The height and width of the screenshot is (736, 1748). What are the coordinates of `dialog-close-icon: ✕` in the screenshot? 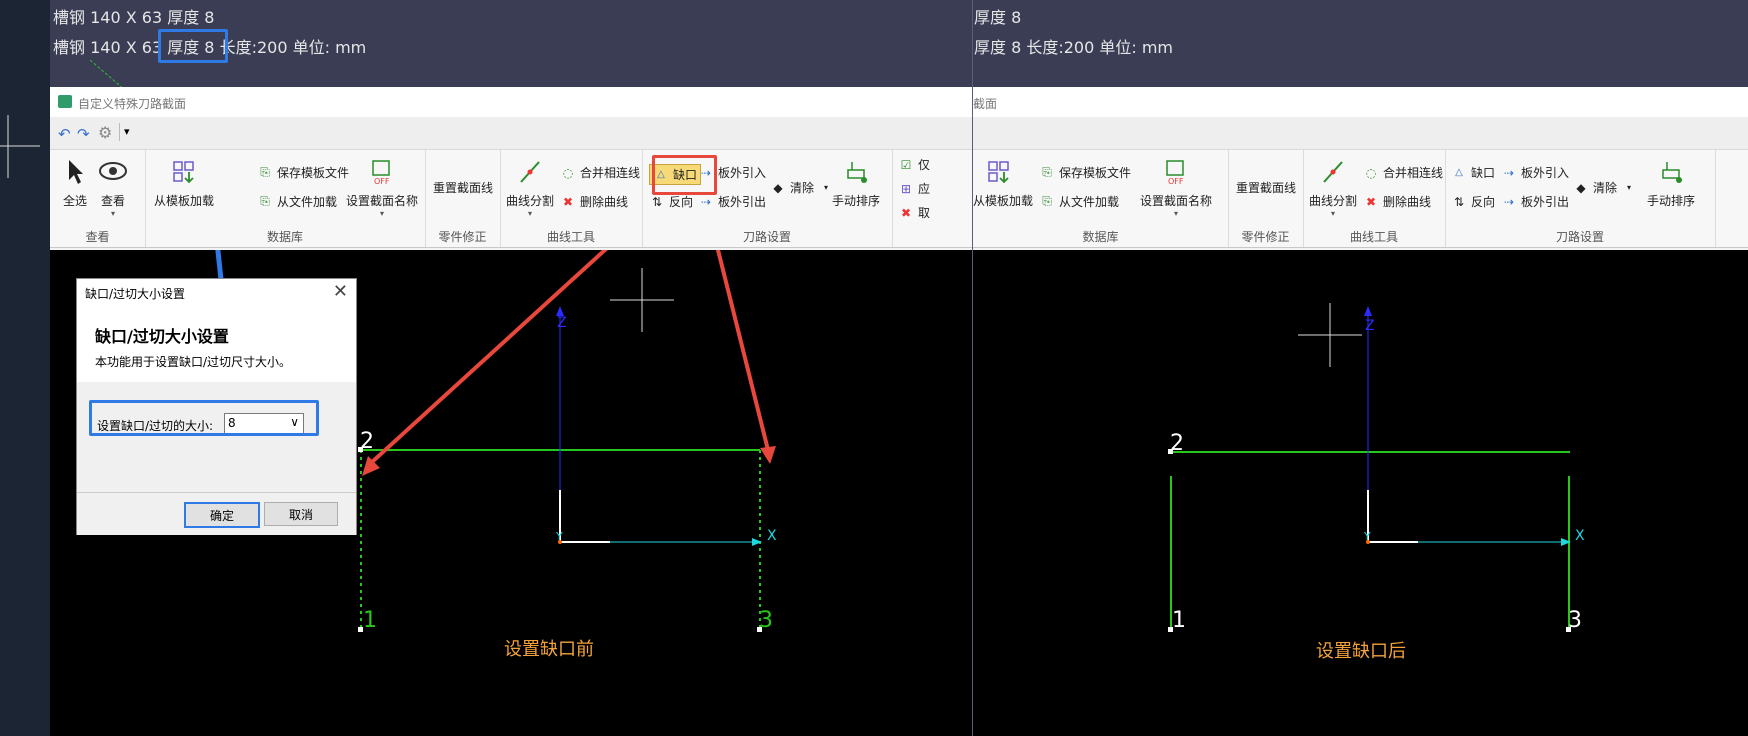 It's located at (340, 291).